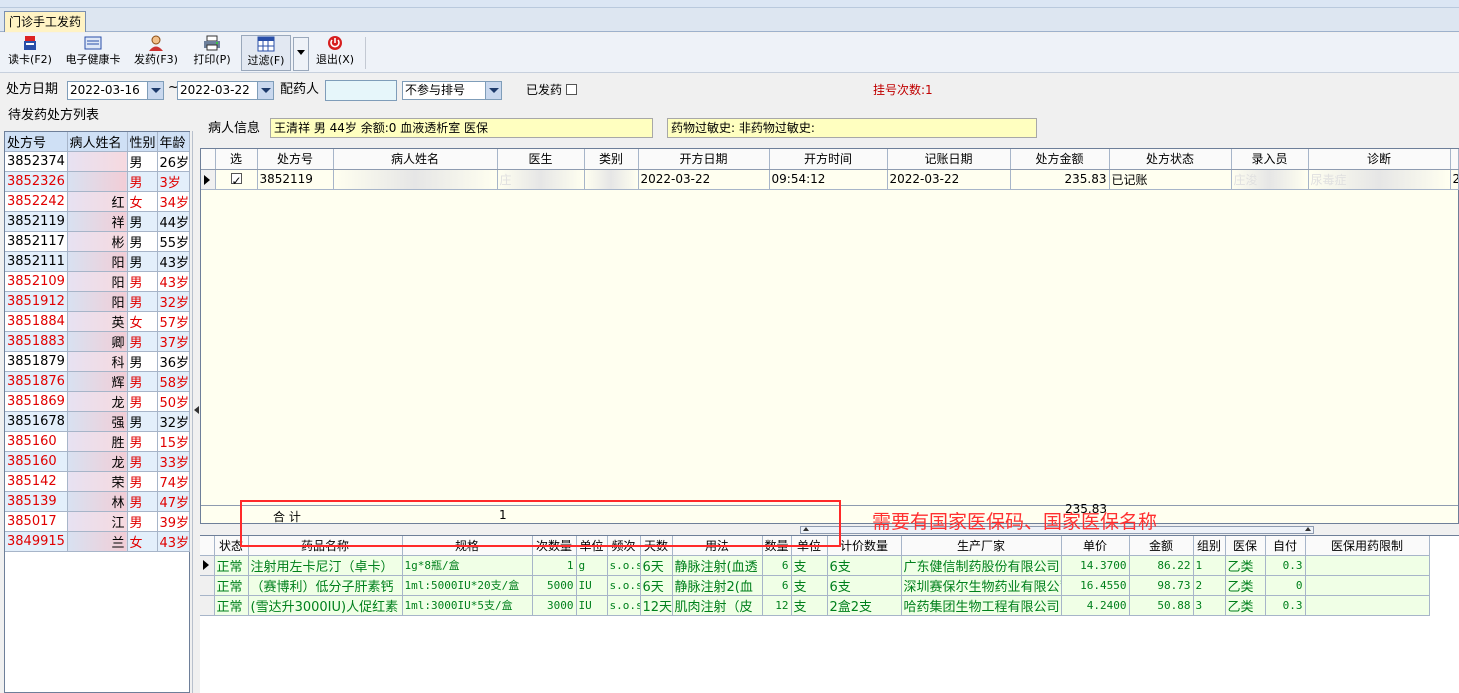  I want to click on drug-quantity: 12, so click(777, 605).